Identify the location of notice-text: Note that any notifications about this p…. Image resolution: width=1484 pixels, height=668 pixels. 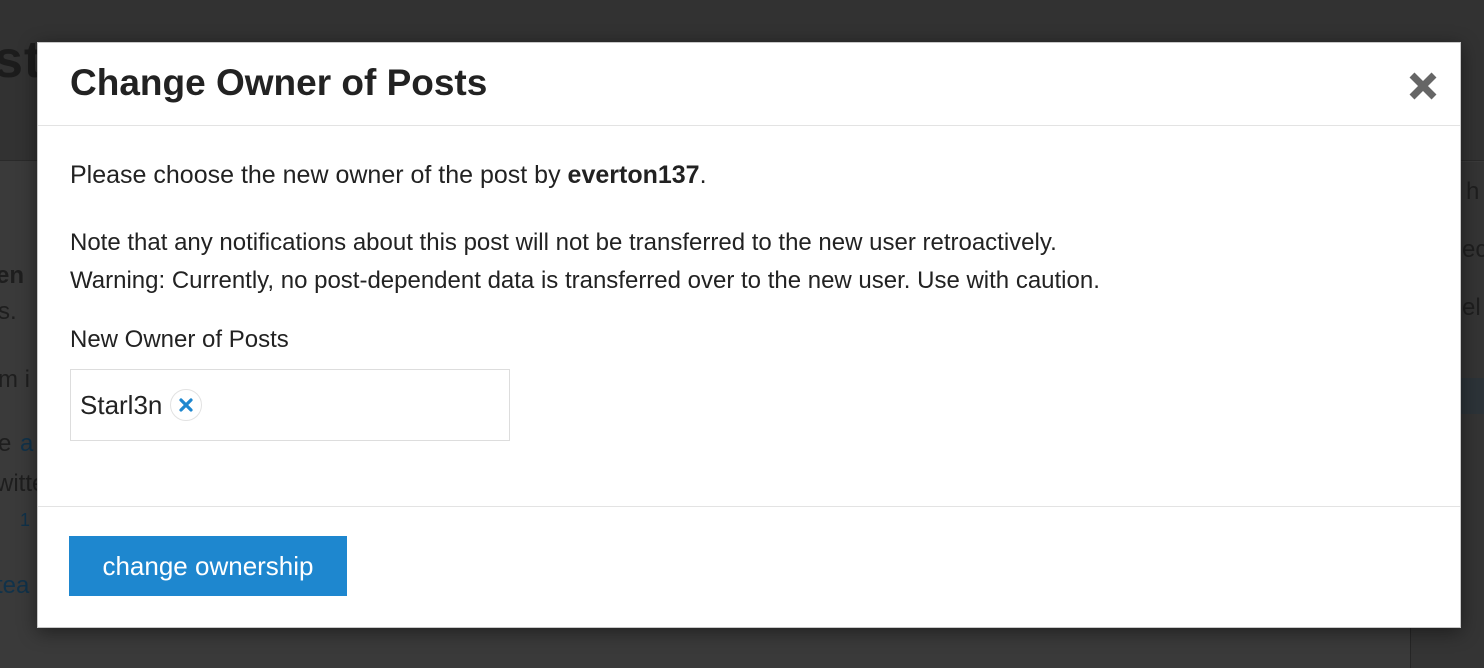
(585, 262).